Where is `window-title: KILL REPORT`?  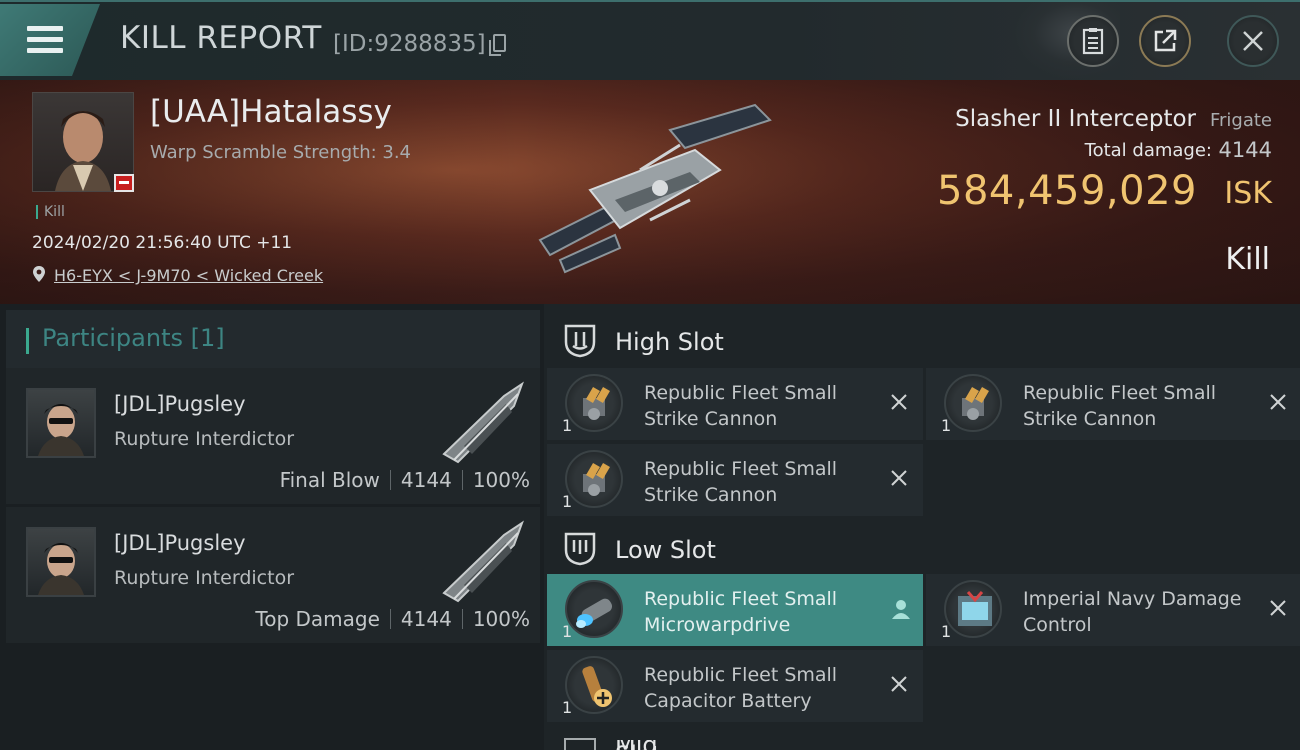
window-title: KILL REPORT is located at coordinates (221, 38).